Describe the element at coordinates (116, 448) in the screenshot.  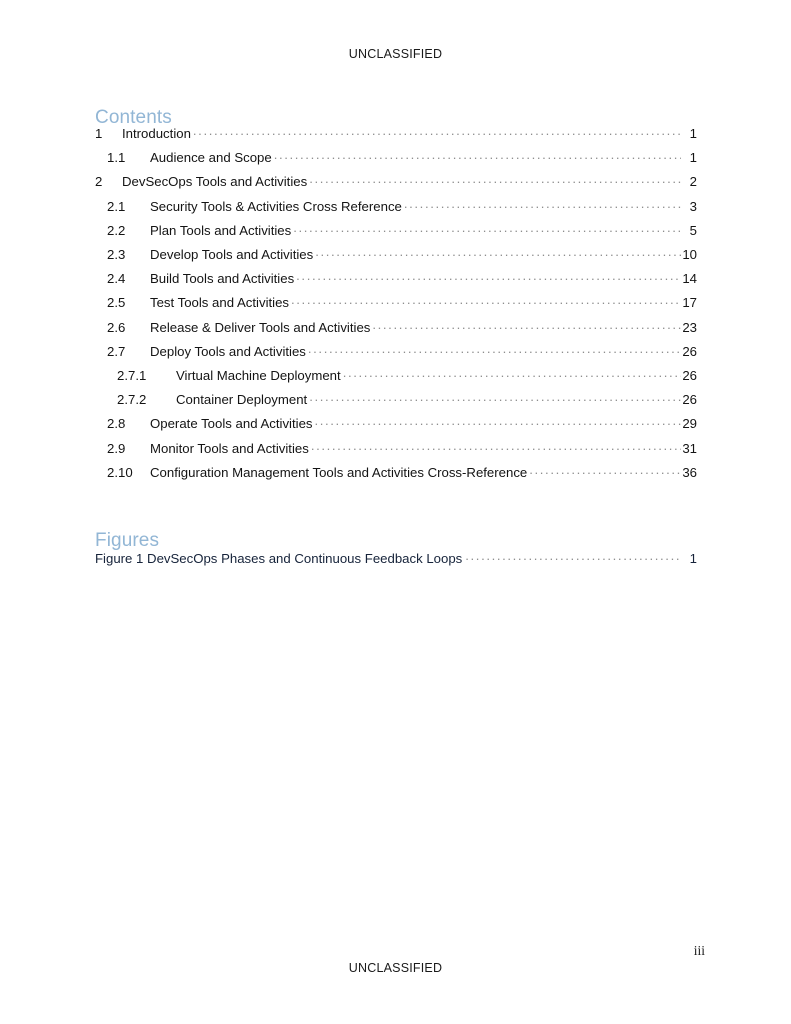
I see `toc-entry-number: 2.9` at that location.